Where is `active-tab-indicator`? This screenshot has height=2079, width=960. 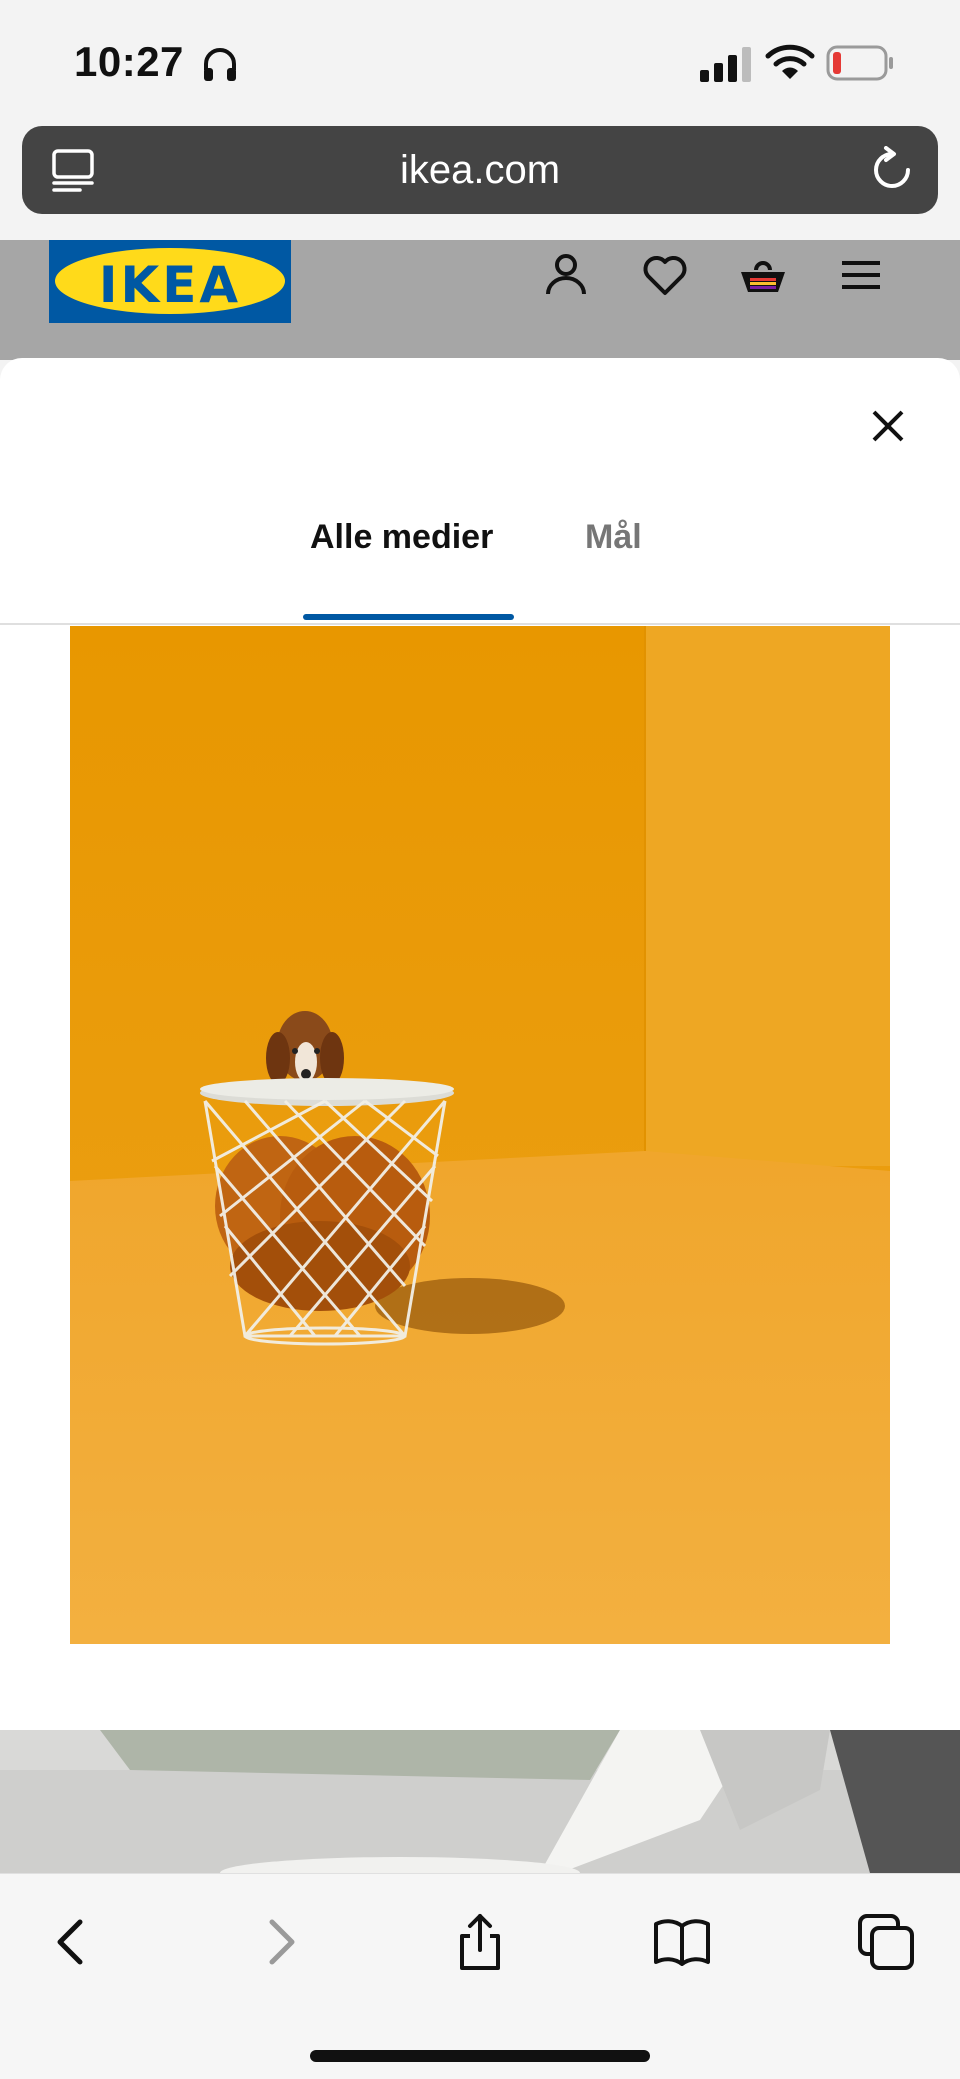
active-tab-indicator is located at coordinates (408, 617).